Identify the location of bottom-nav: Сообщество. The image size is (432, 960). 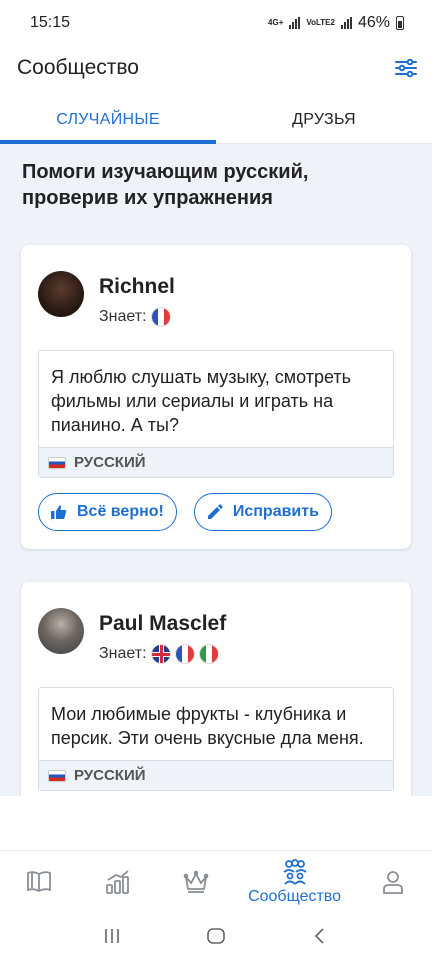
(216, 881).